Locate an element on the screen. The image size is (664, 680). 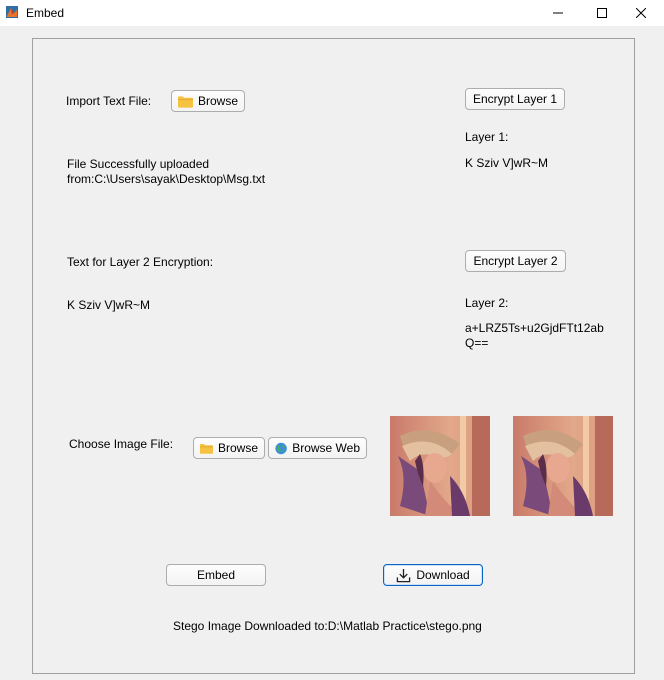
encrypt-layer1-button: Encrypt Layer 1 is located at coordinates (515, 99).